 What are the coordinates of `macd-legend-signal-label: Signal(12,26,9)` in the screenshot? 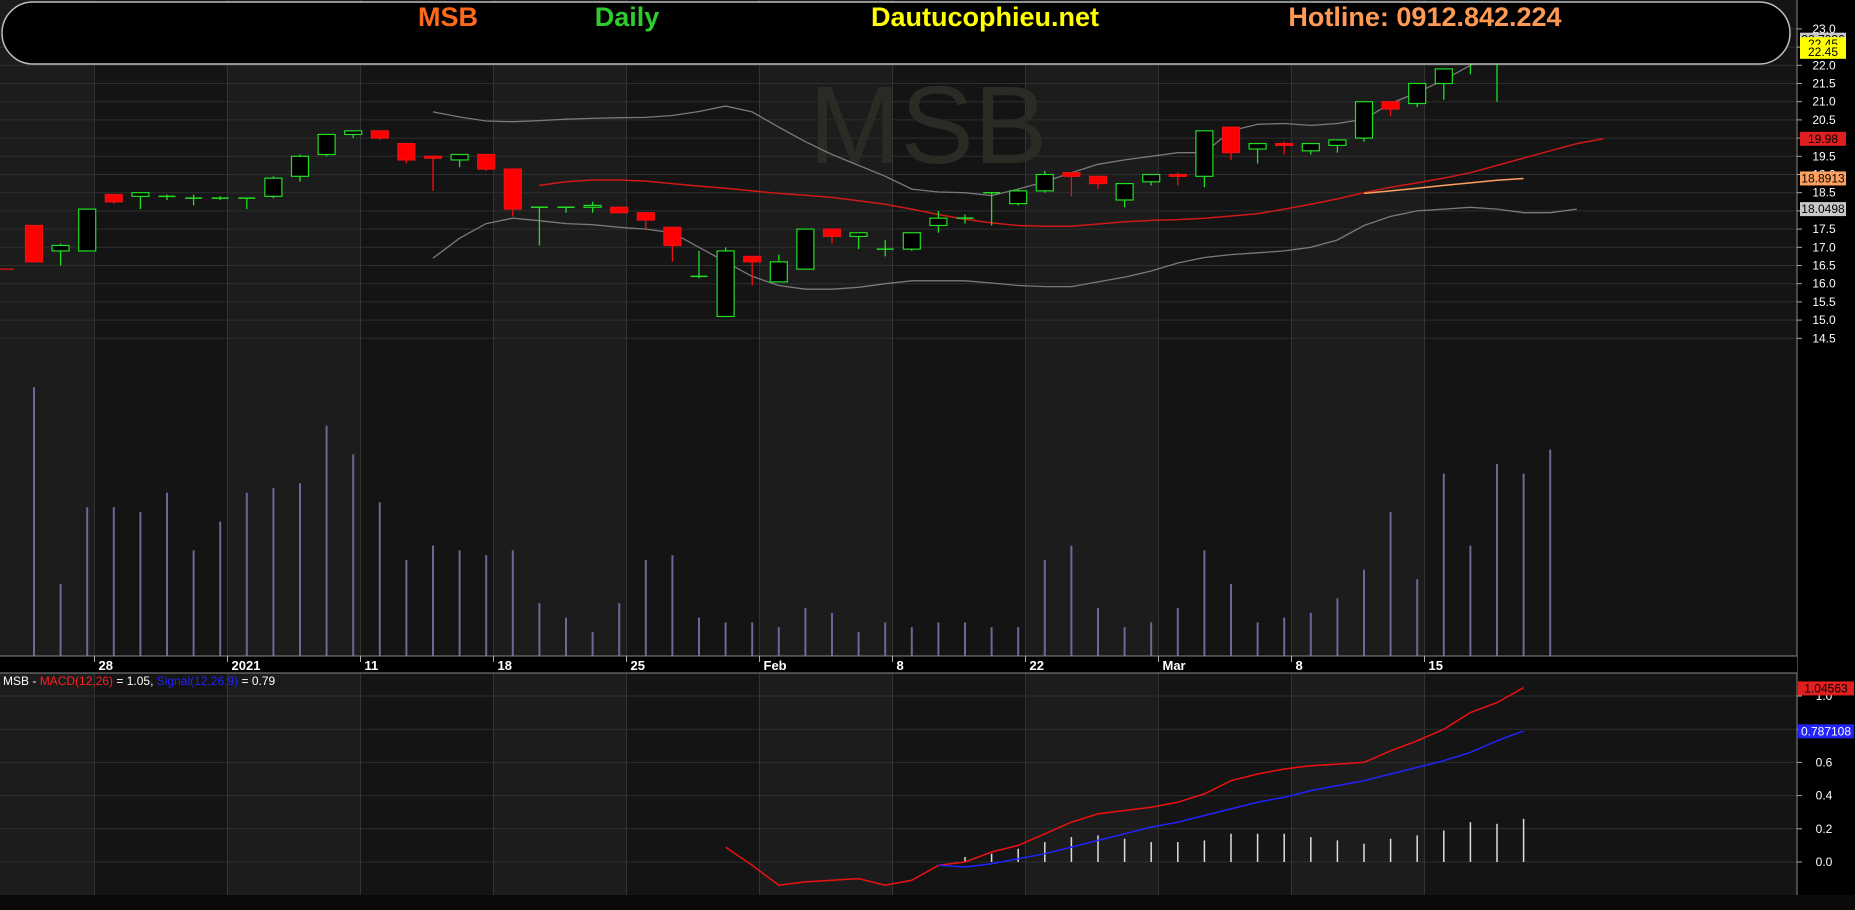 It's located at (197, 681).